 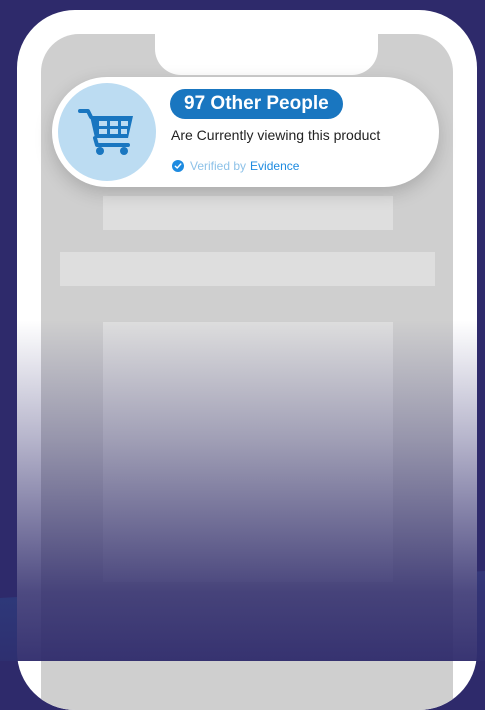 I want to click on visitor-count-headline: 97 Other People, so click(x=256, y=104).